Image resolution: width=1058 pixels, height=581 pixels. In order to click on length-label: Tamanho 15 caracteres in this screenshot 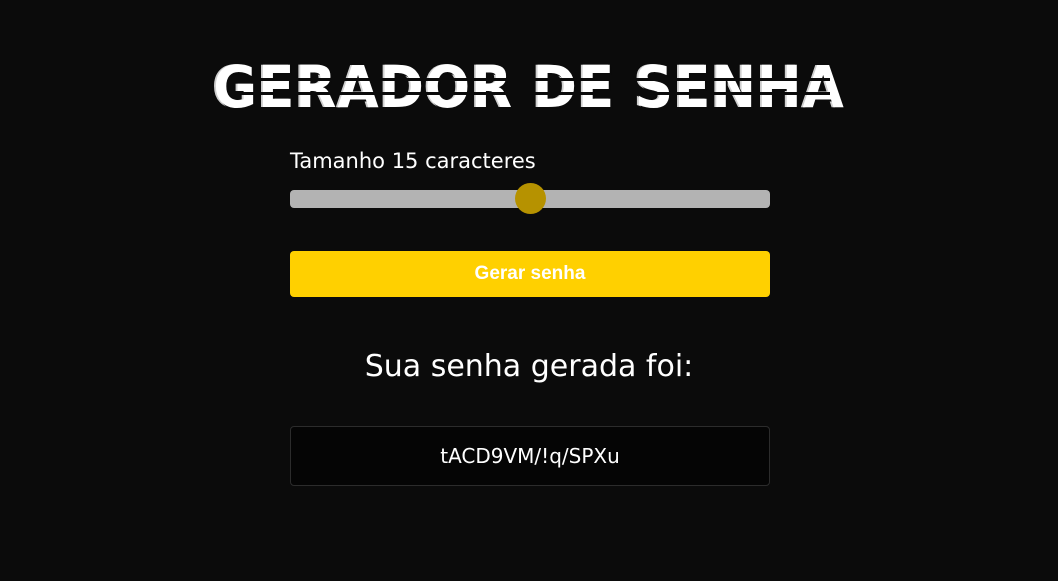, I will do `click(413, 161)`.